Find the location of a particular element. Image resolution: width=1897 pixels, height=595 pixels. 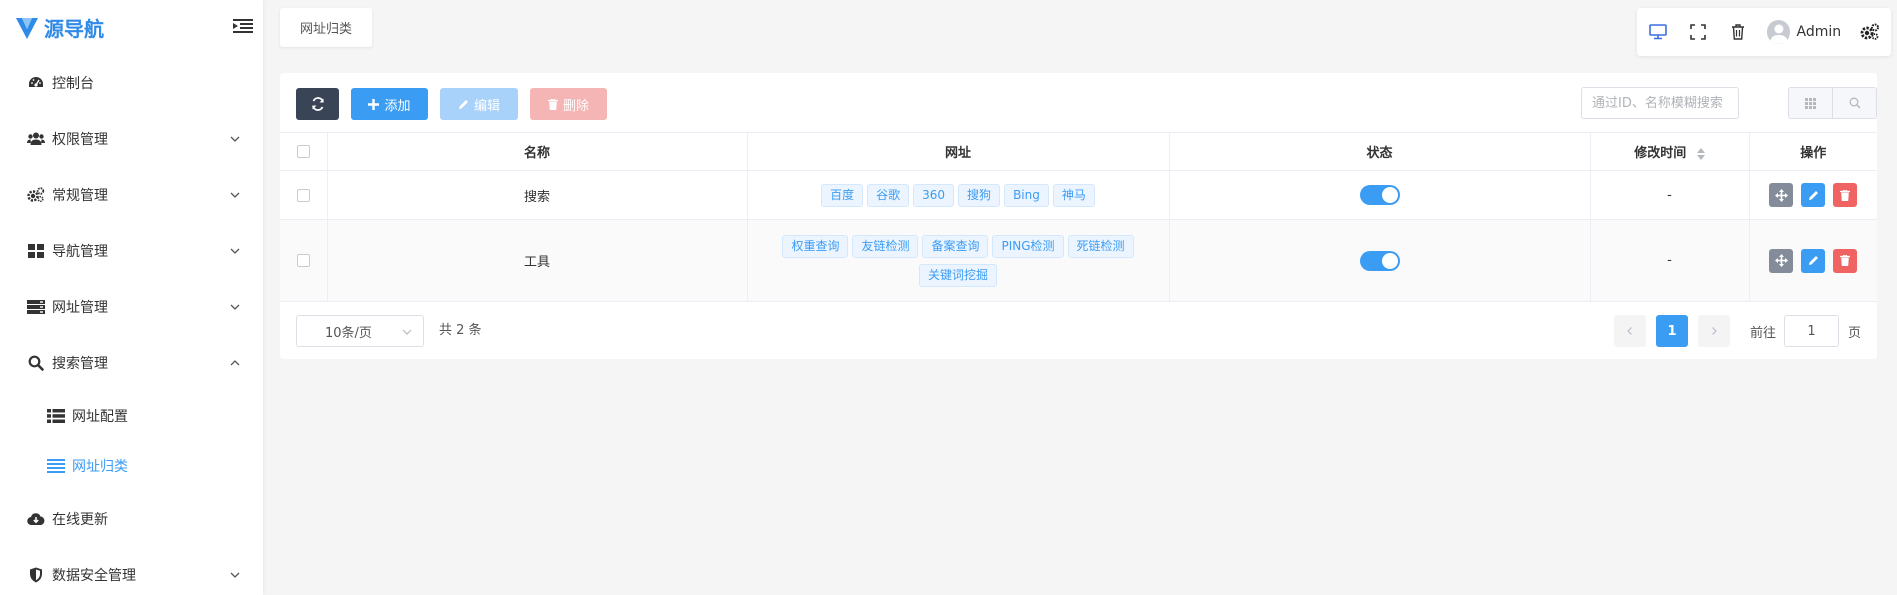

sidebar-subitem-url-config: 网址配置 is located at coordinates (131, 416).